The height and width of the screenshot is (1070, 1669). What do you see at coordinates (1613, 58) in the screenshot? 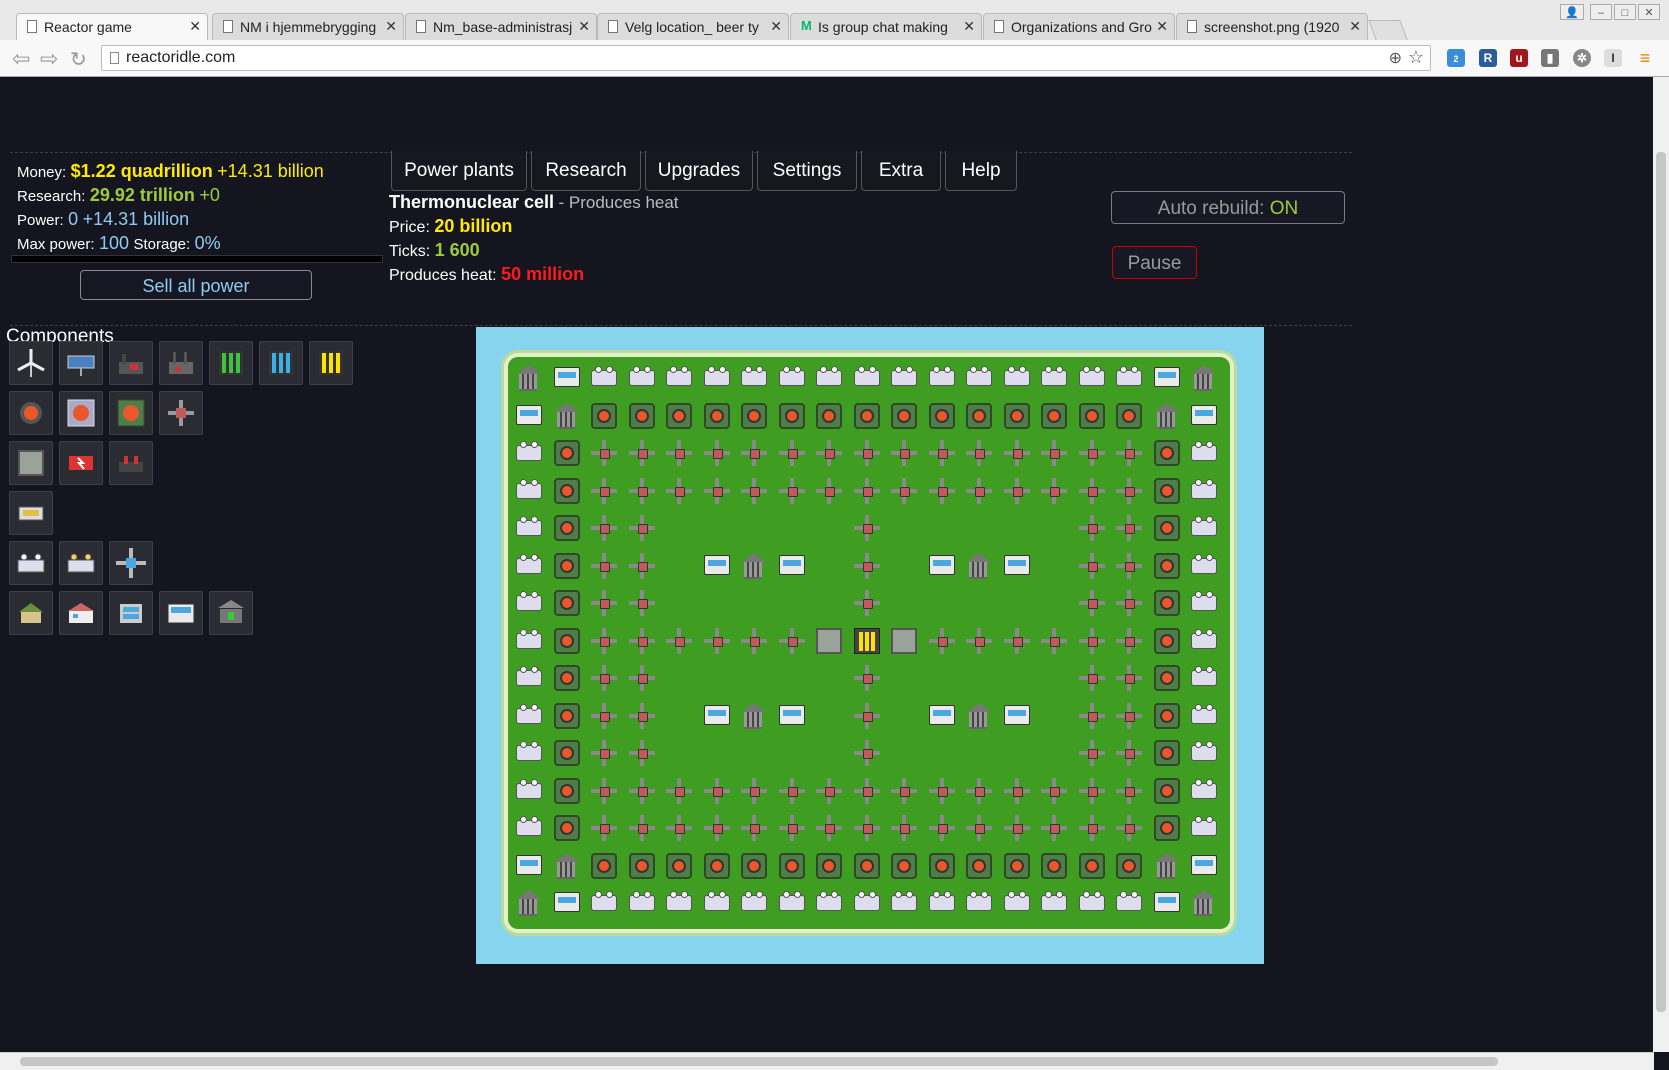
I see `extension-i-icon: I` at bounding box center [1613, 58].